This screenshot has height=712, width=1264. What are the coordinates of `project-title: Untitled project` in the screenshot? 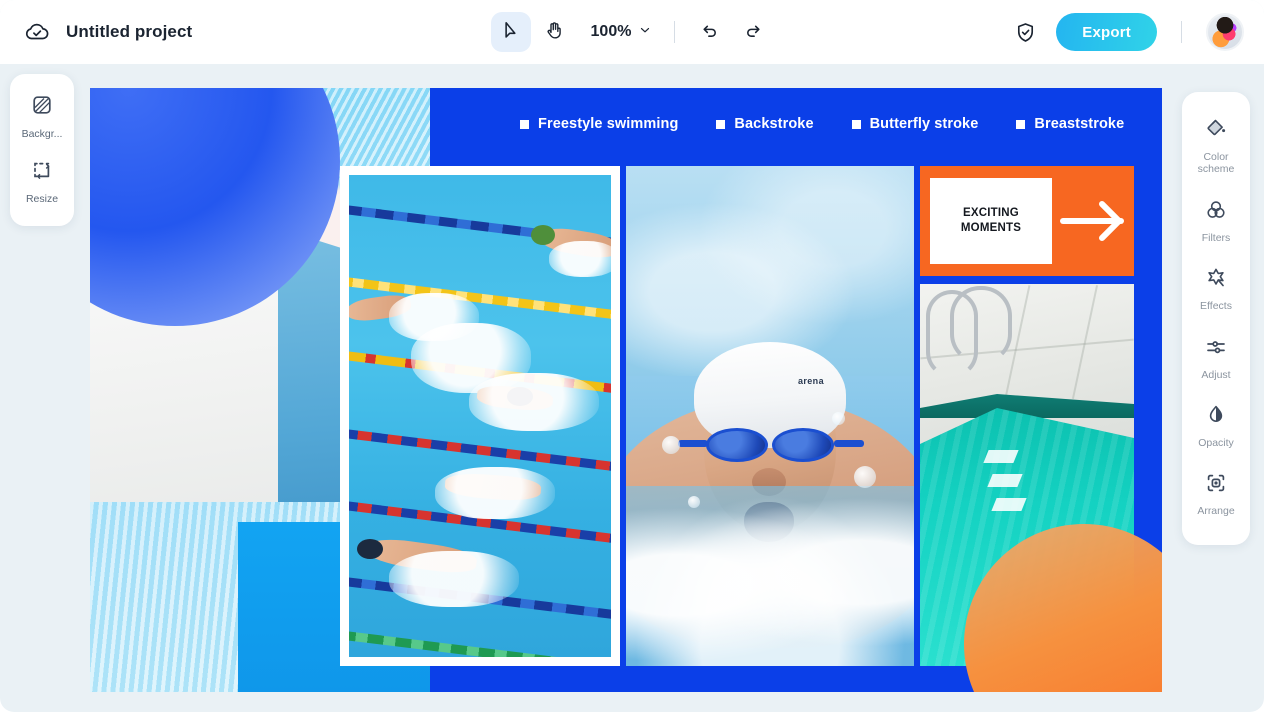 It's located at (129, 32).